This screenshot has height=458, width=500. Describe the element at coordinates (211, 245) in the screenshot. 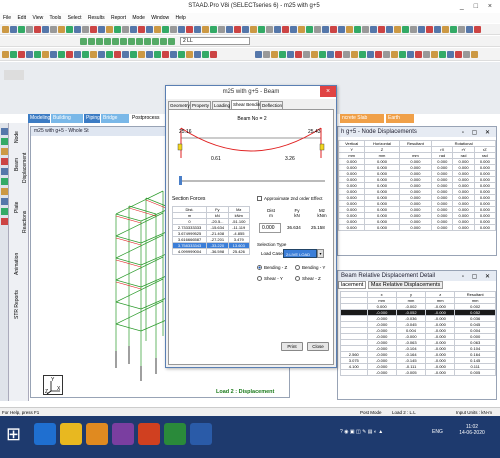

I see `table-row: 3.758333343 -33.220 13.603` at that location.